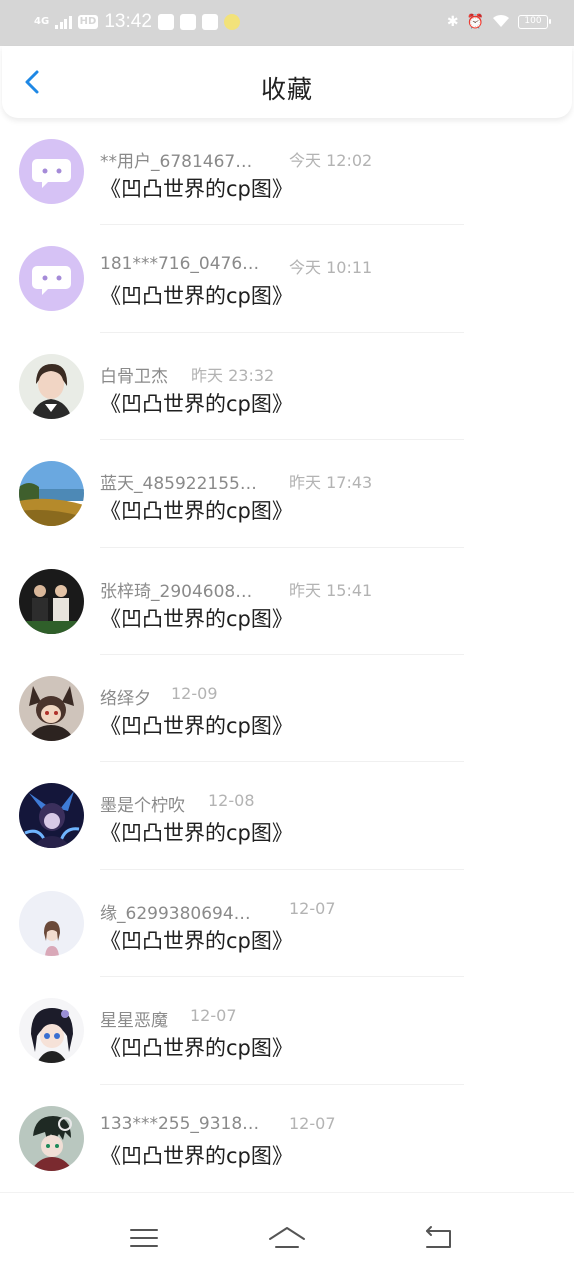 The height and width of the screenshot is (1281, 574). Describe the element at coordinates (287, 172) in the screenshot. I see `list-item: **用户_6781467… 今天 12:02 《凹凸世界的cp图》` at that location.